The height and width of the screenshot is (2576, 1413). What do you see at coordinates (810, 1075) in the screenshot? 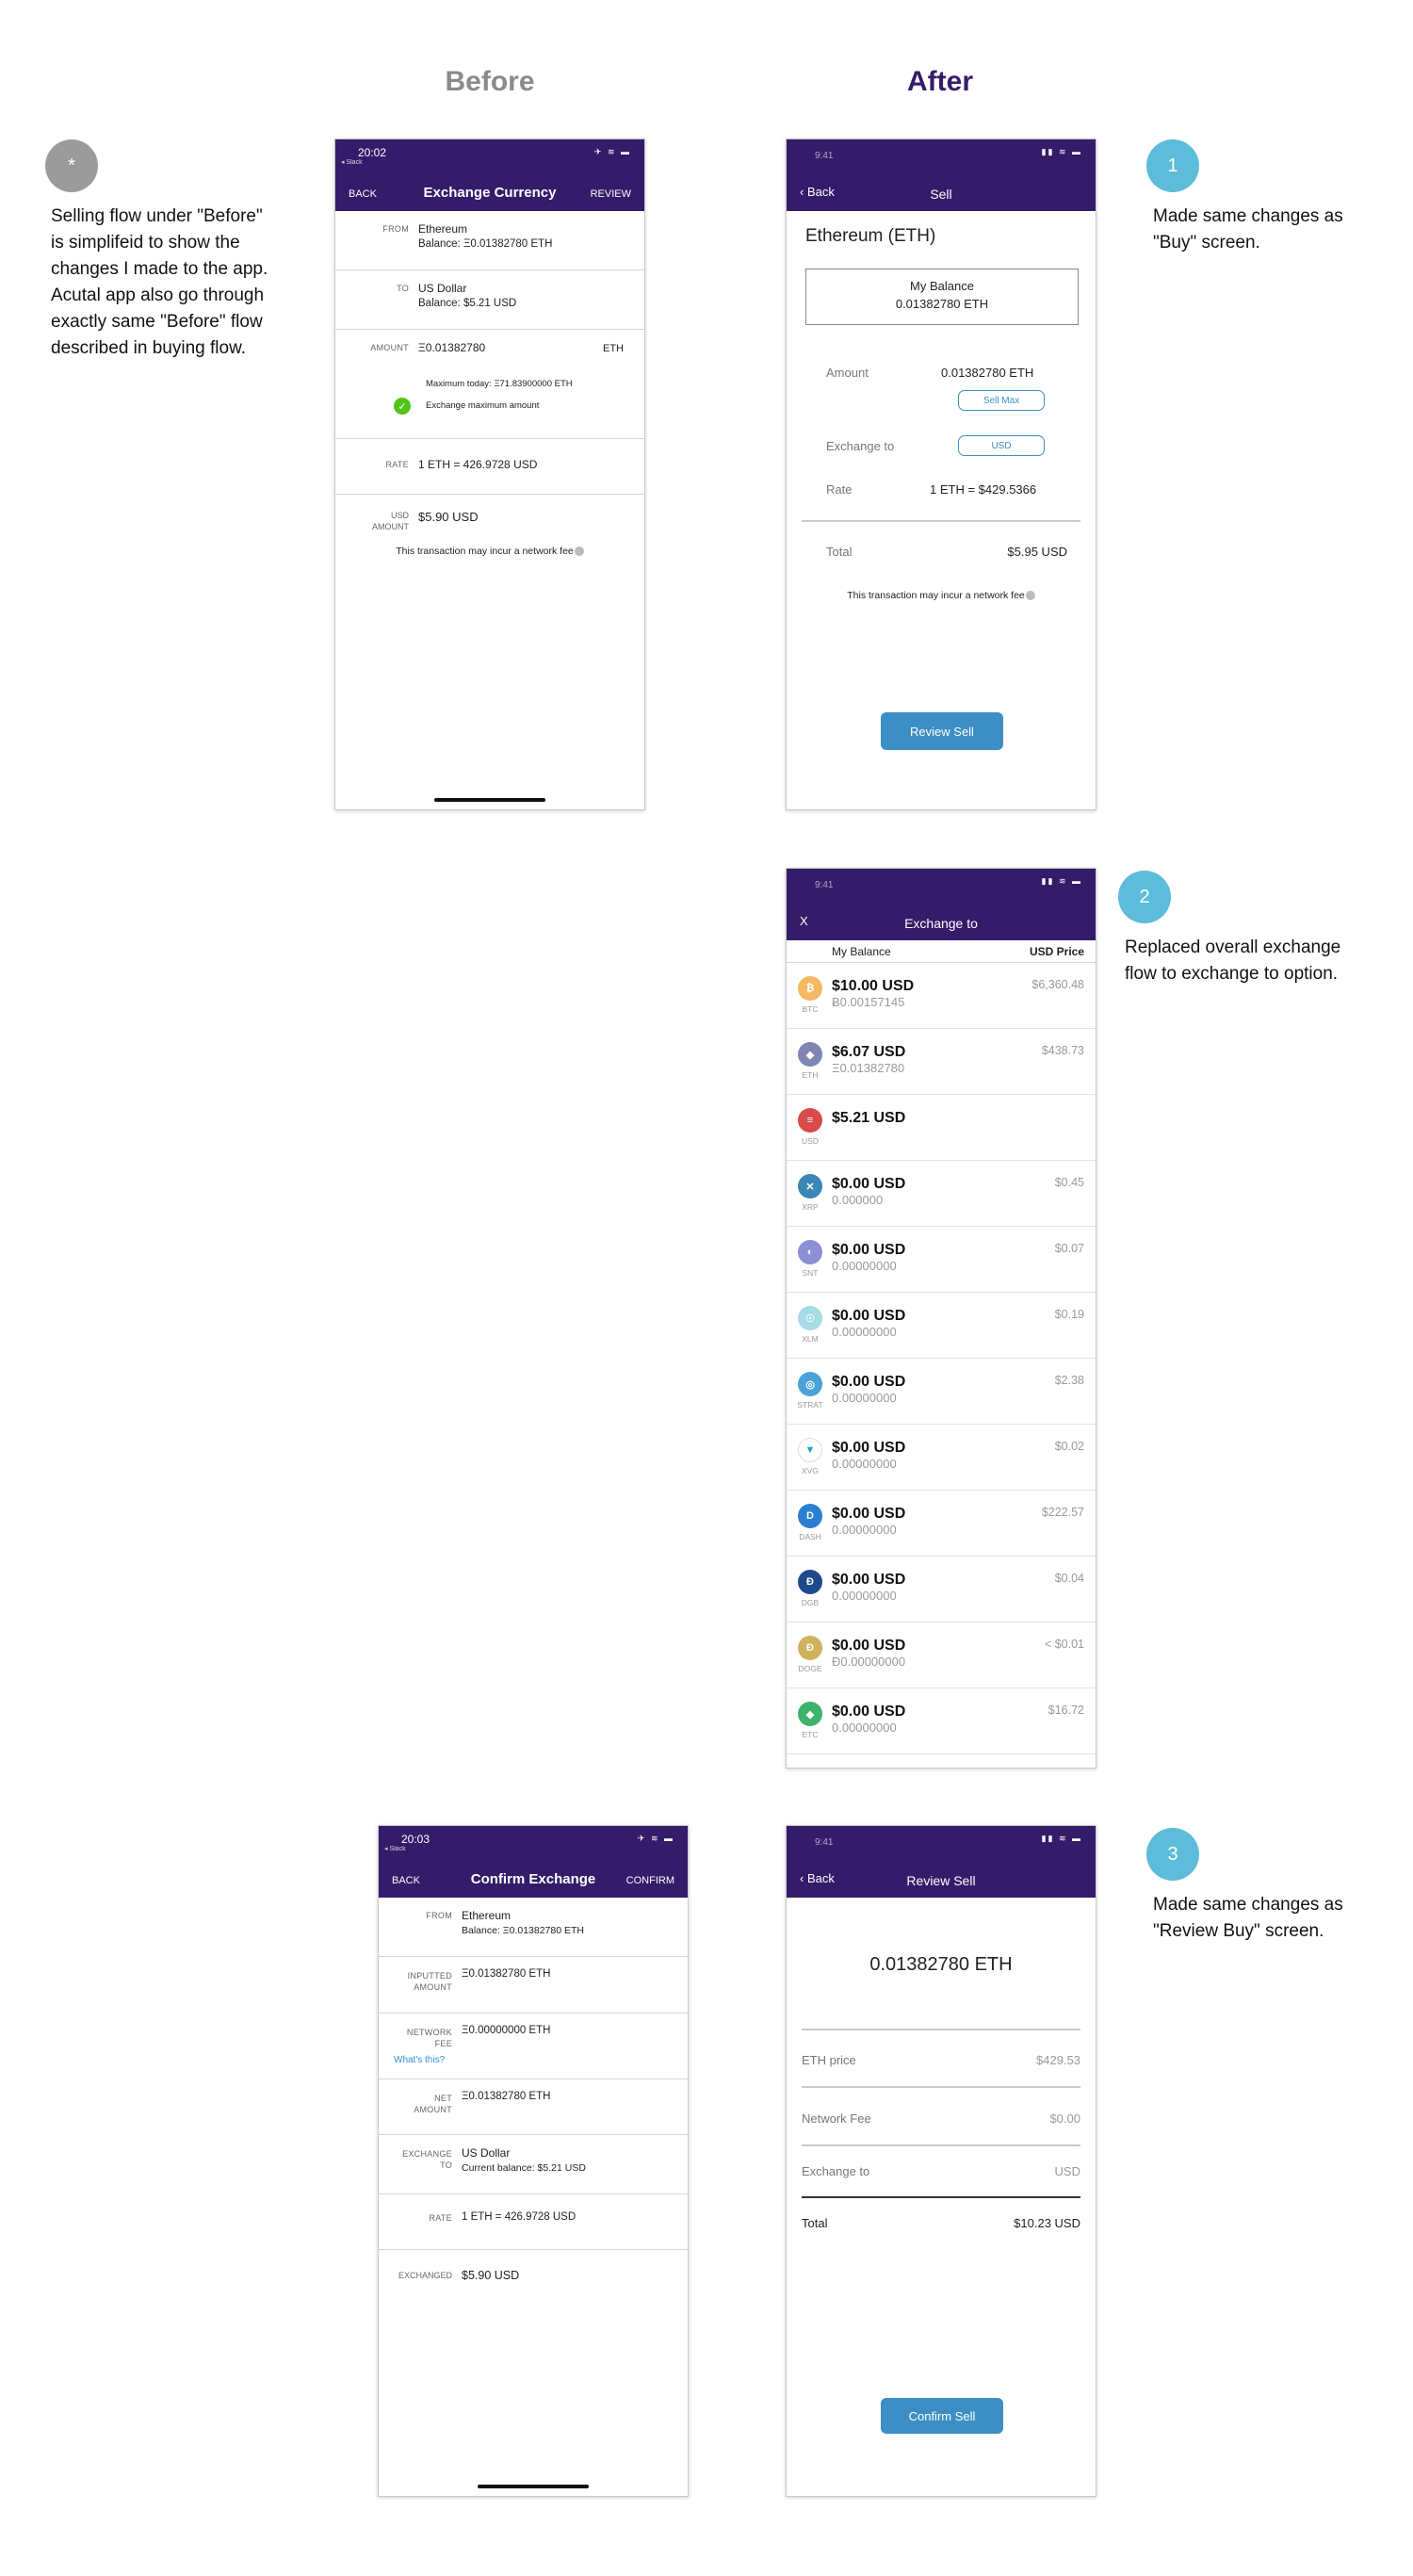
I see `coin-ticker: ETH` at bounding box center [810, 1075].